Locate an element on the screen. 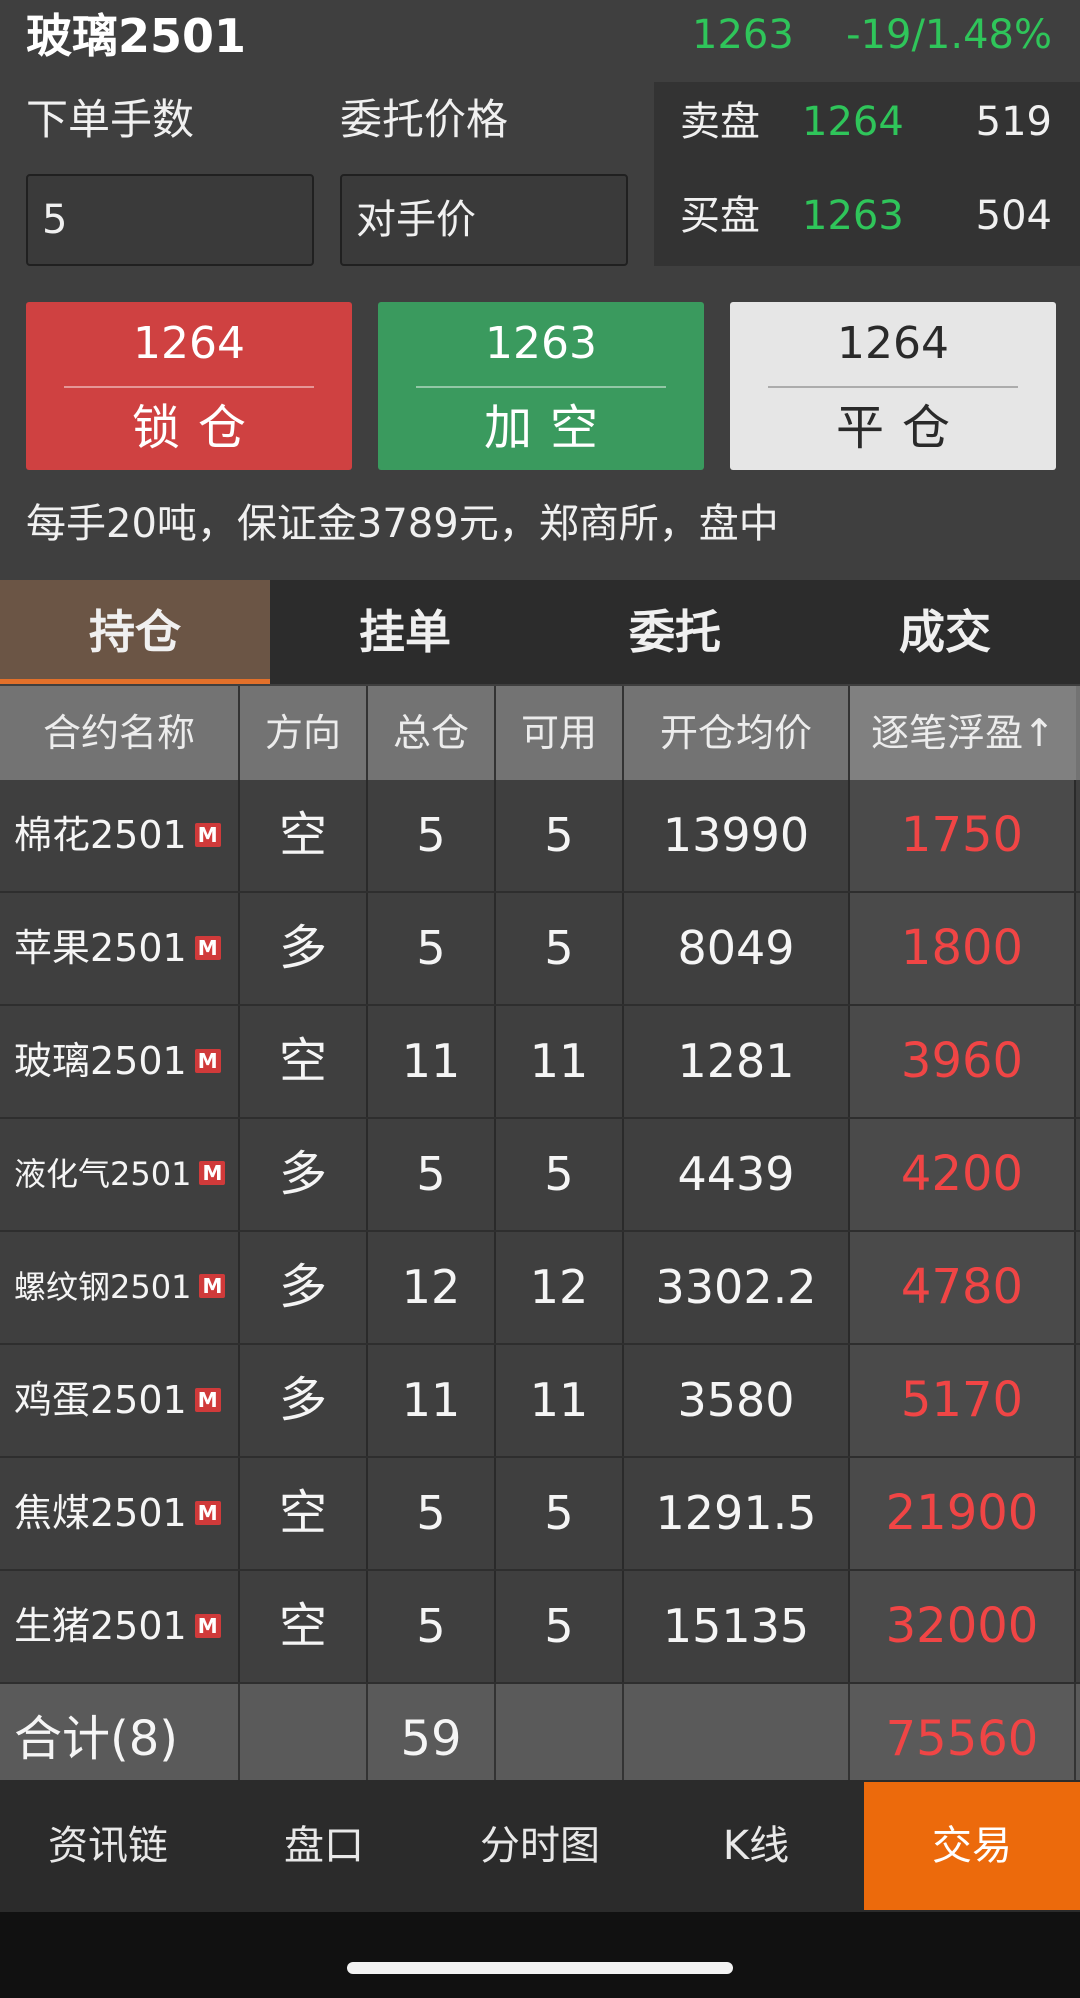  buy-price: 1263 is located at coordinates (853, 216).